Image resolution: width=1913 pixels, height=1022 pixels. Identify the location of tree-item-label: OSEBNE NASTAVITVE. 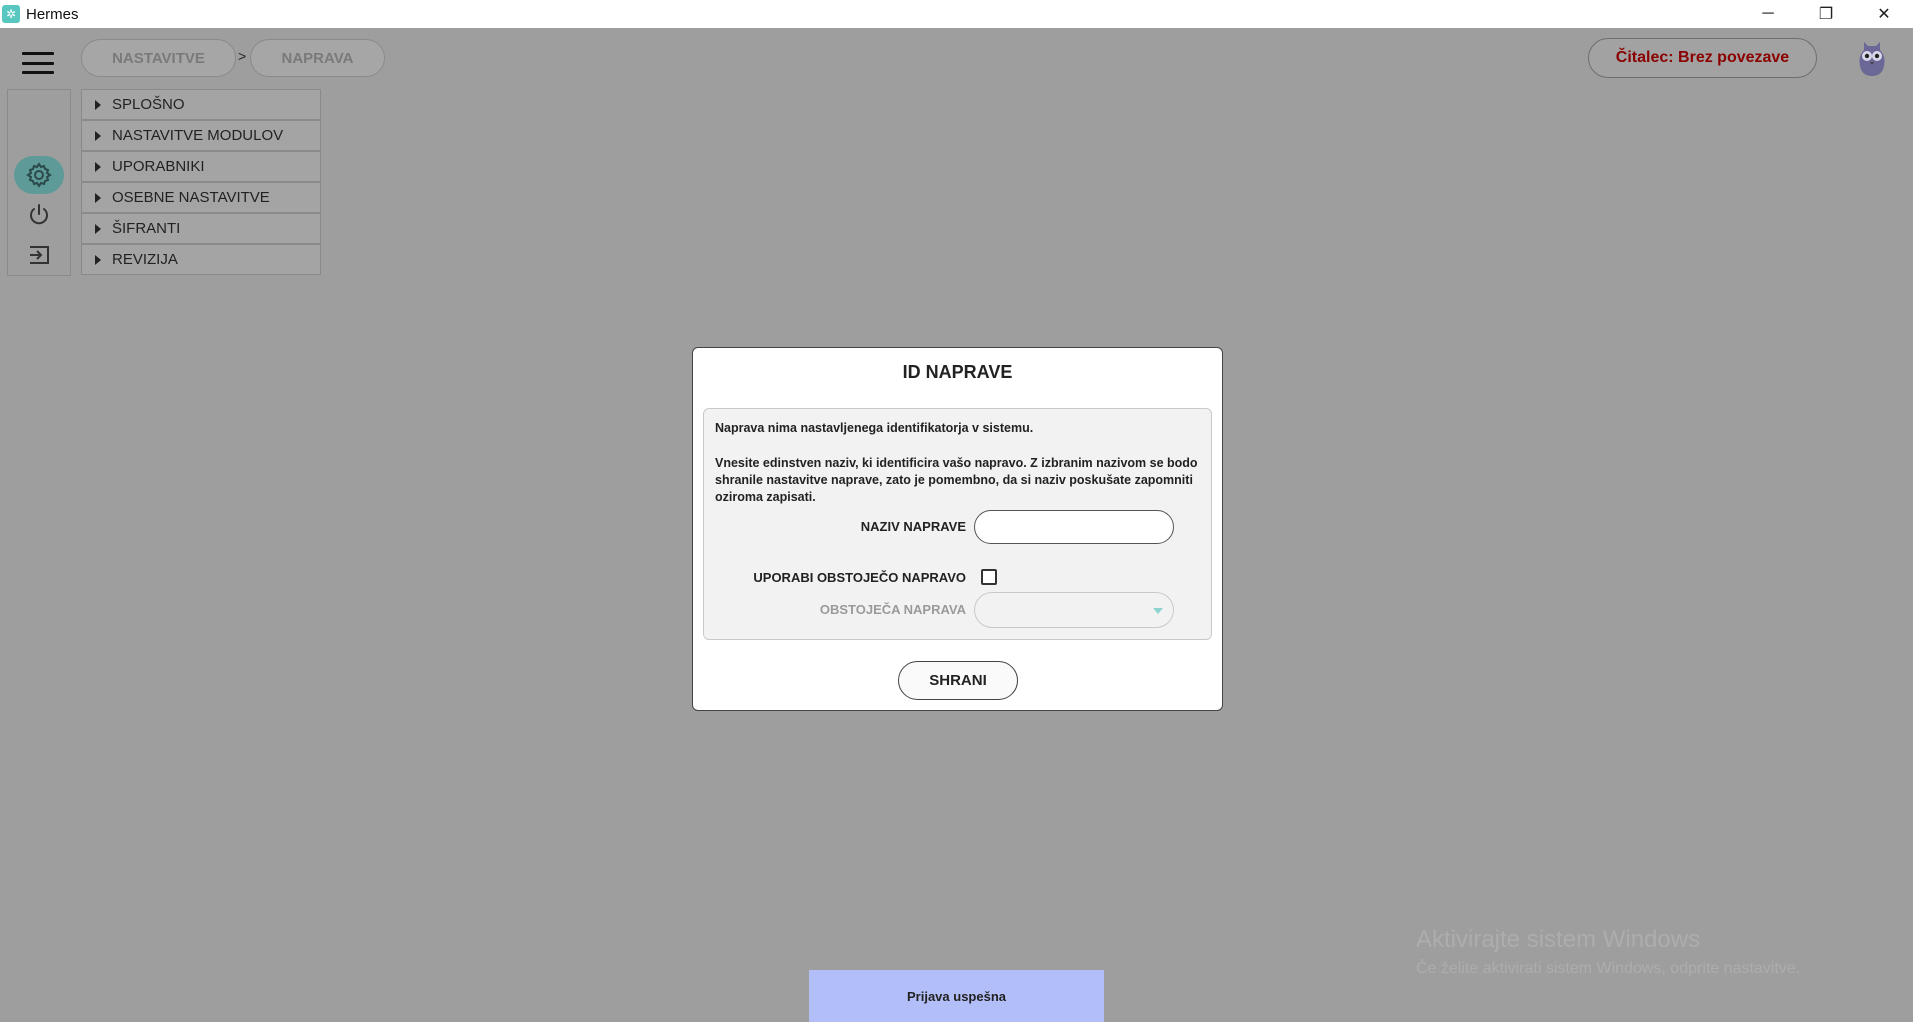
(191, 197).